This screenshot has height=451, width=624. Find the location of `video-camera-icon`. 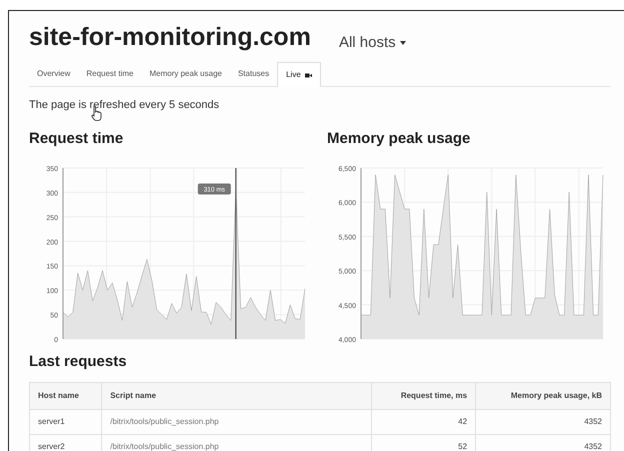

video-camera-icon is located at coordinates (308, 75).